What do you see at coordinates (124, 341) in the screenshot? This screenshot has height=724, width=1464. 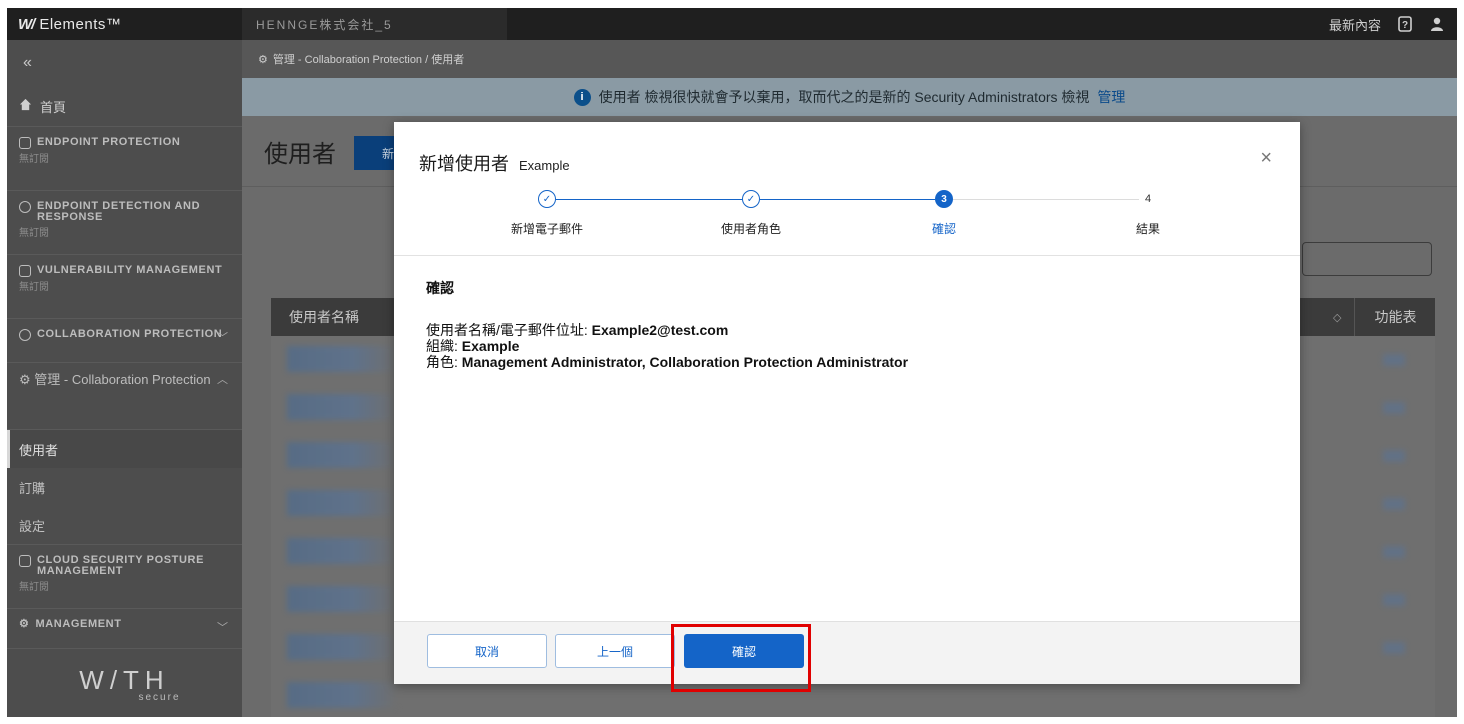 I see `sidebar-section-collaboration: COLLABORATION PROTECTION ﹀` at bounding box center [124, 341].